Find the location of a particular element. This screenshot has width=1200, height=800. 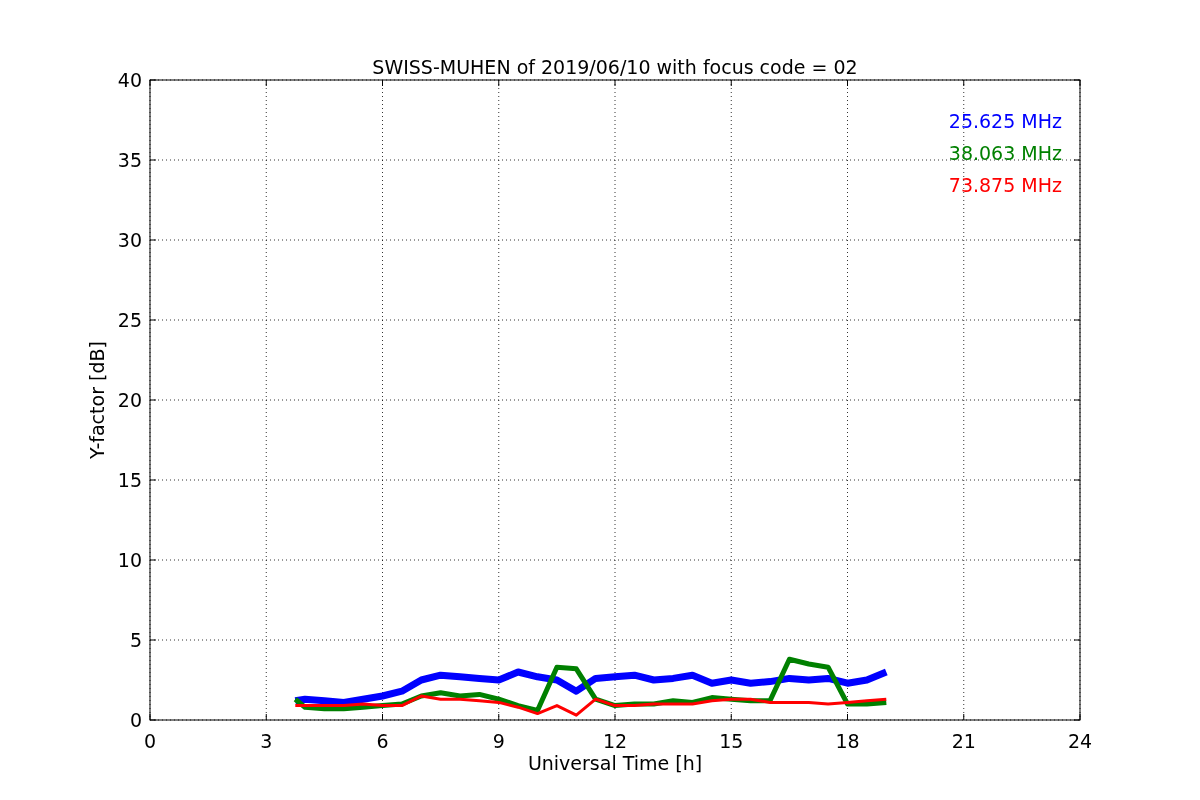

tick-label: 5 is located at coordinates (135, 640).